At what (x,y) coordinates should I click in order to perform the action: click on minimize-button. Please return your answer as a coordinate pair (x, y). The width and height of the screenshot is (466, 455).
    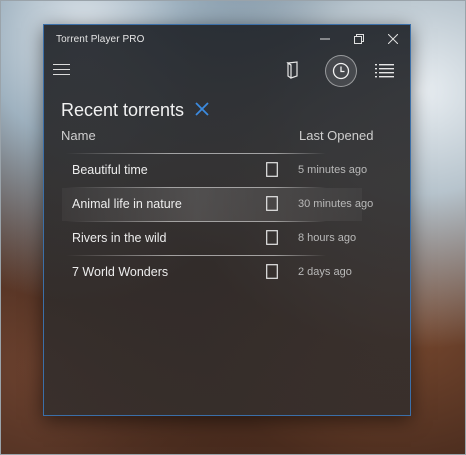
    Looking at the image, I should click on (325, 39).